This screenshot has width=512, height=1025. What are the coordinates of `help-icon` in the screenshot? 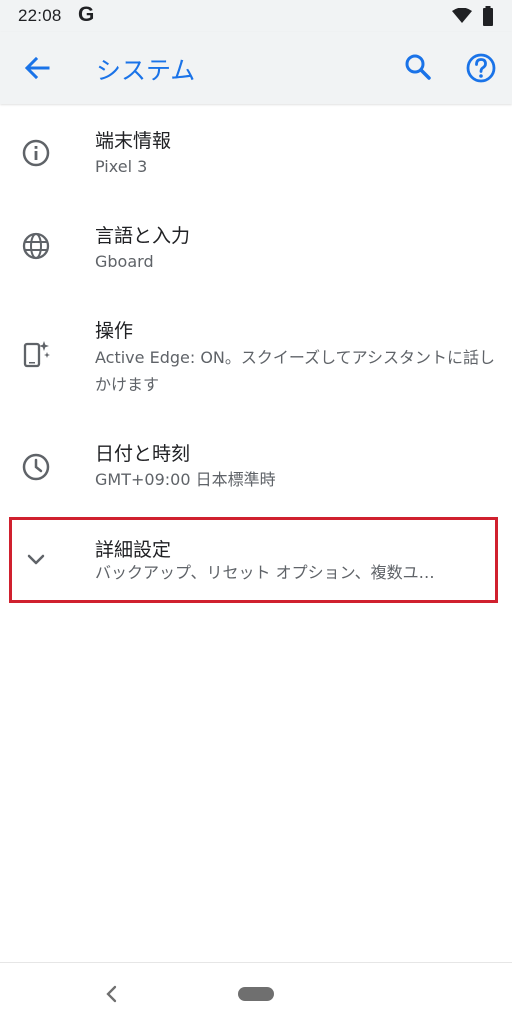 It's located at (481, 68).